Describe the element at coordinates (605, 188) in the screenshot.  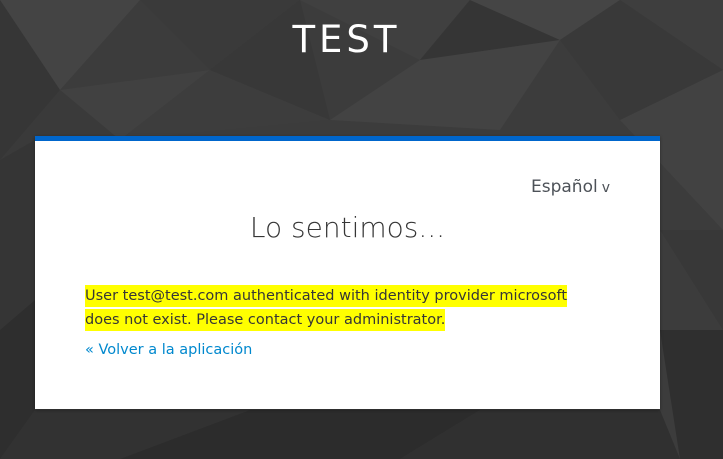
I see `chevron-down-icon: v` at that location.